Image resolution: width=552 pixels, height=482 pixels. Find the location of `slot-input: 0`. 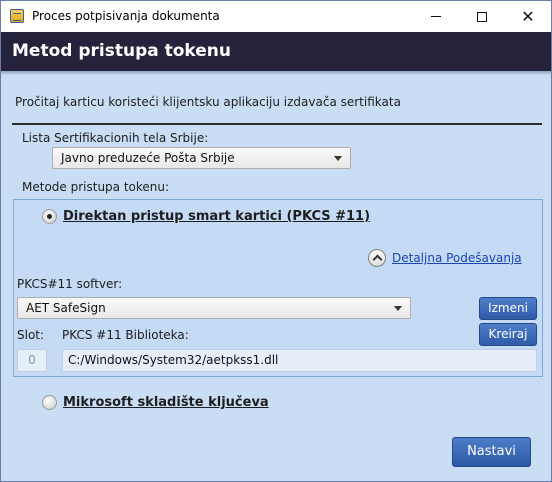

slot-input: 0 is located at coordinates (32, 360).